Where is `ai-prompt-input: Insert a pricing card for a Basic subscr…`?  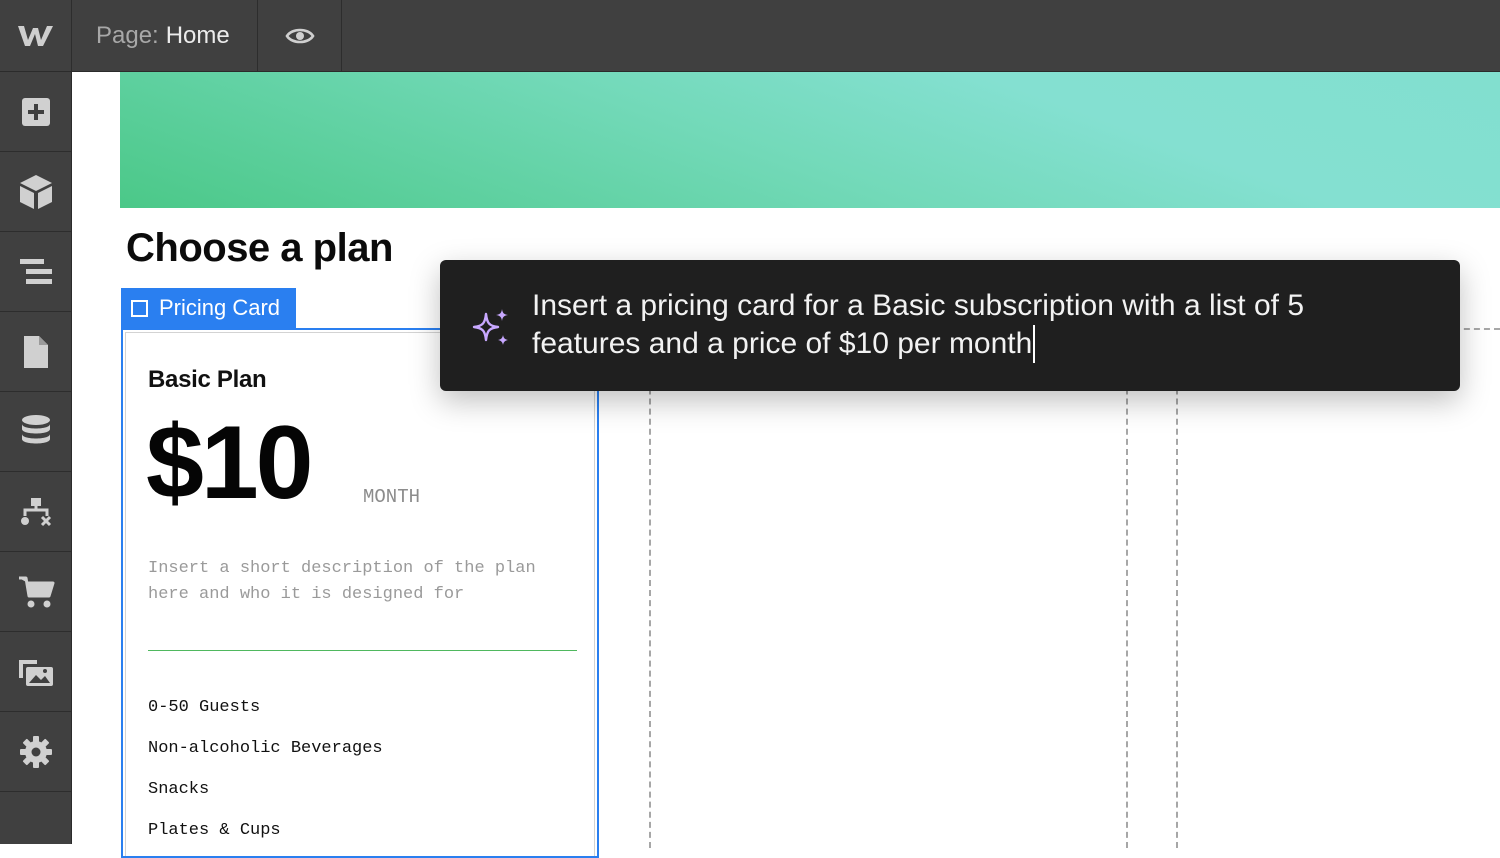
ai-prompt-input: Insert a pricing card for a Basic subscr… is located at coordinates (972, 325).